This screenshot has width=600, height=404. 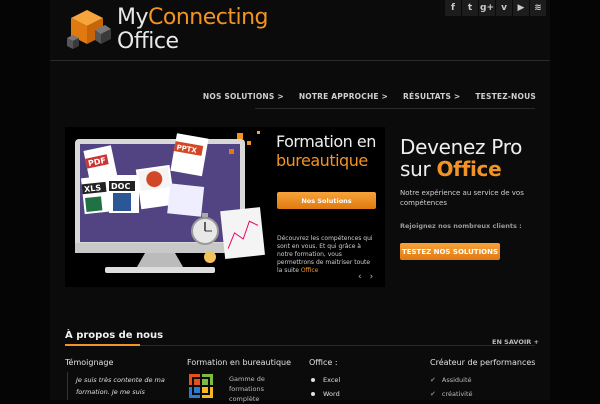 What do you see at coordinates (453, 8) in the screenshot?
I see `facebook-icon: f` at bounding box center [453, 8].